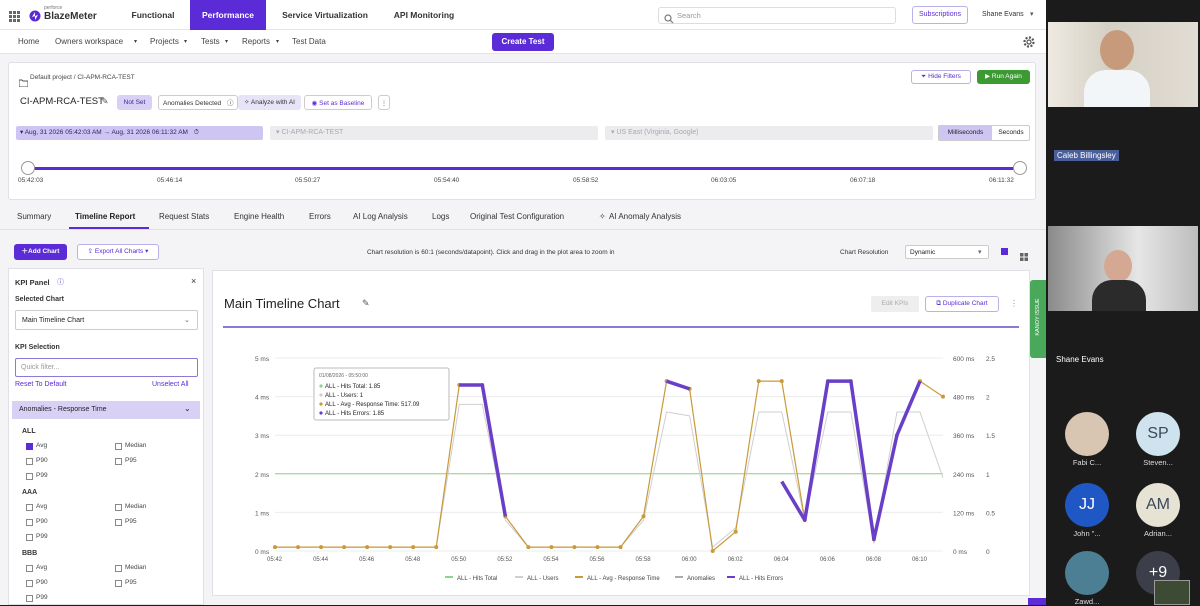  What do you see at coordinates (40, 252) in the screenshot?
I see `add-chart-button: ＋Add Chart` at bounding box center [40, 252].